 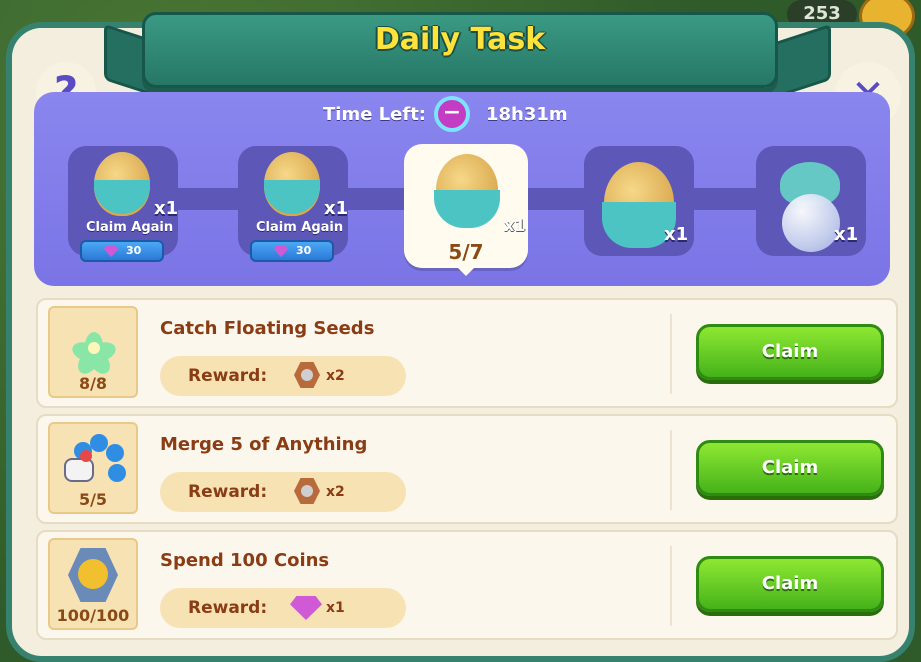 I want to click on timer-label: Time Left:, so click(x=374, y=114).